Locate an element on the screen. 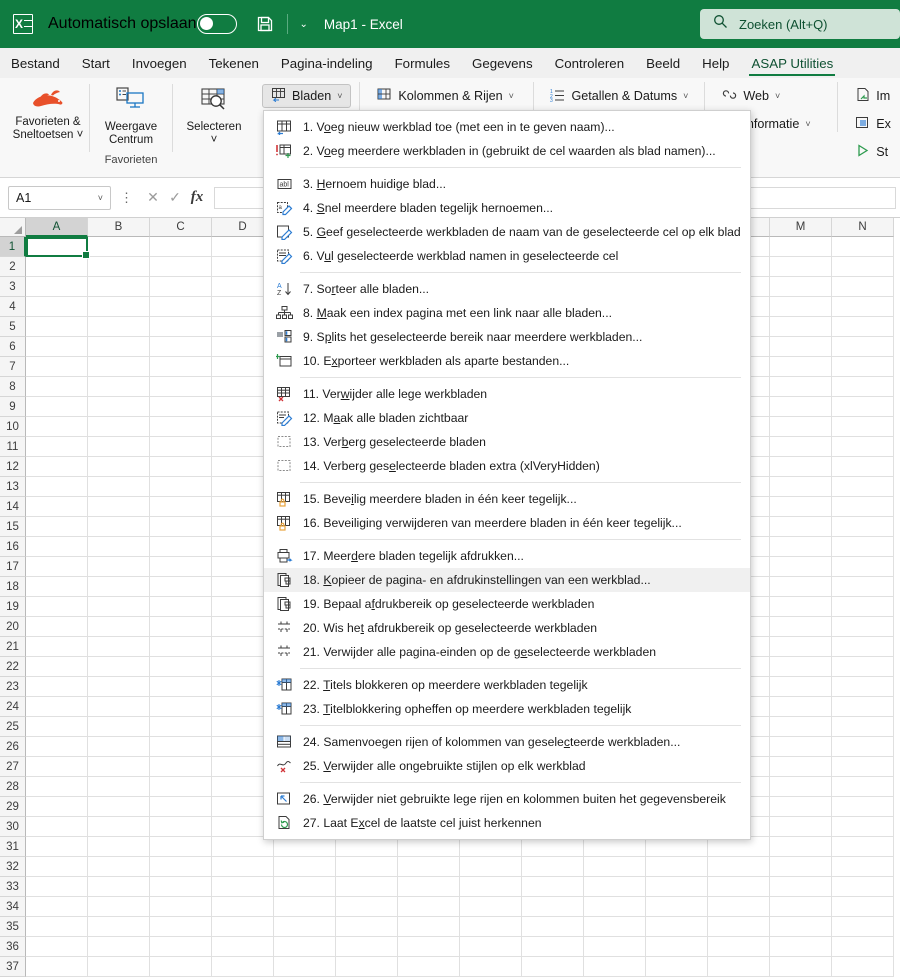  cell-A23 is located at coordinates (57, 687).